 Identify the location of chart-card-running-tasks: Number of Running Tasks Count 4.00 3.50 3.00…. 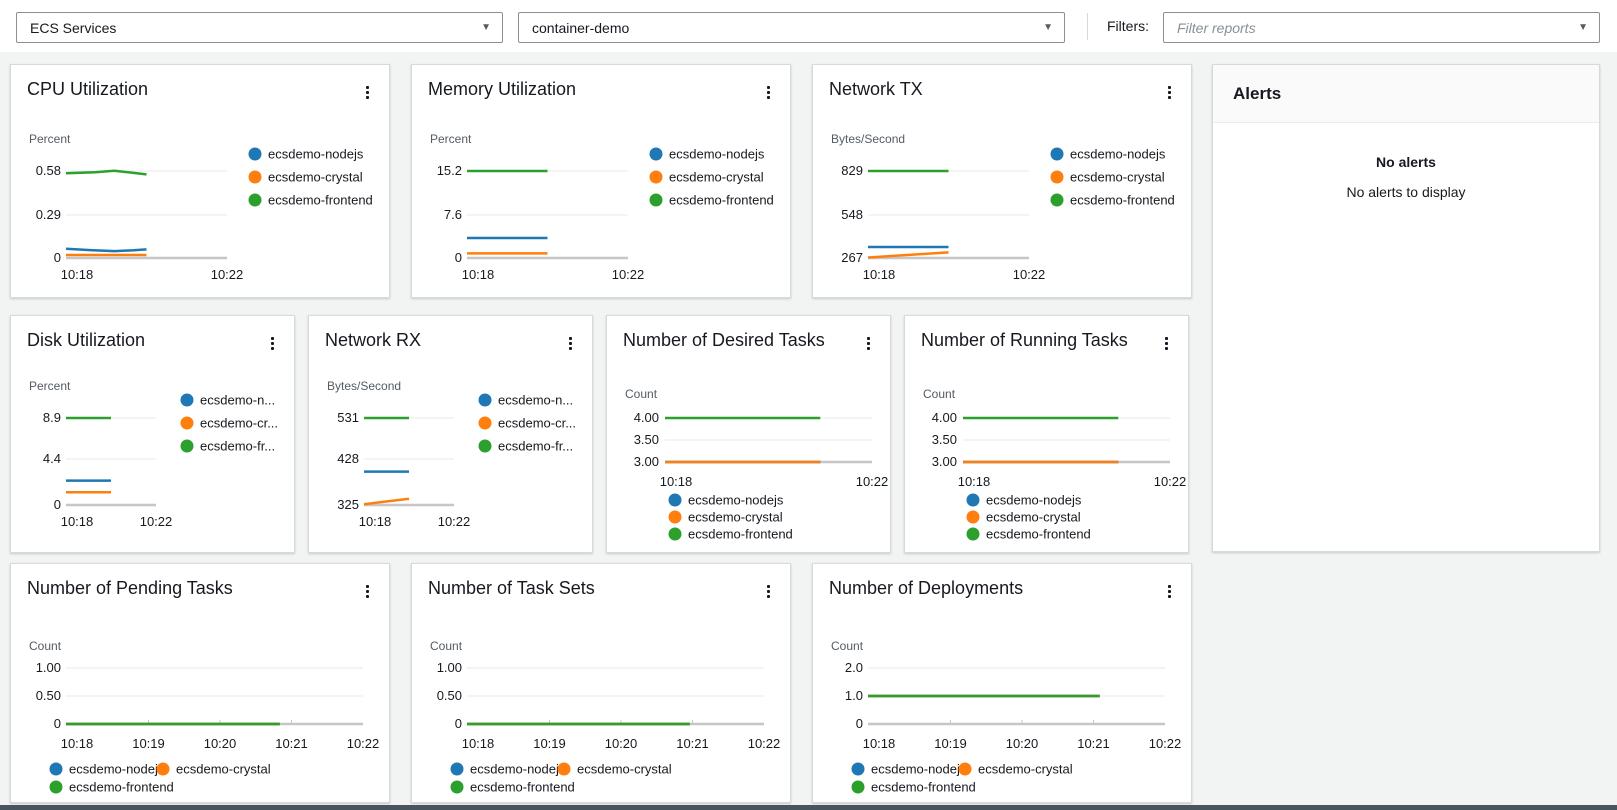
(1046, 434).